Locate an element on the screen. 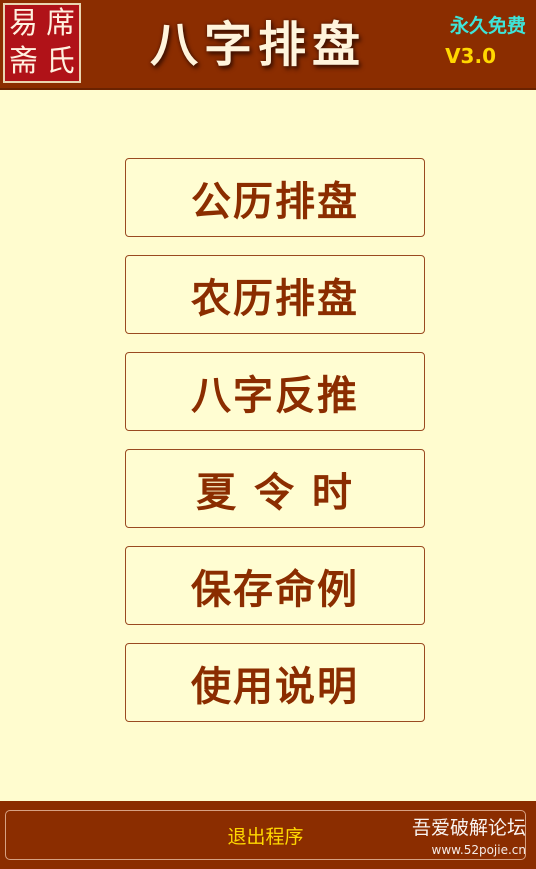 The height and width of the screenshot is (869, 536). header-bar: 易 席 斋 氏 八字排盘 永久免费 V3.0 is located at coordinates (268, 44).